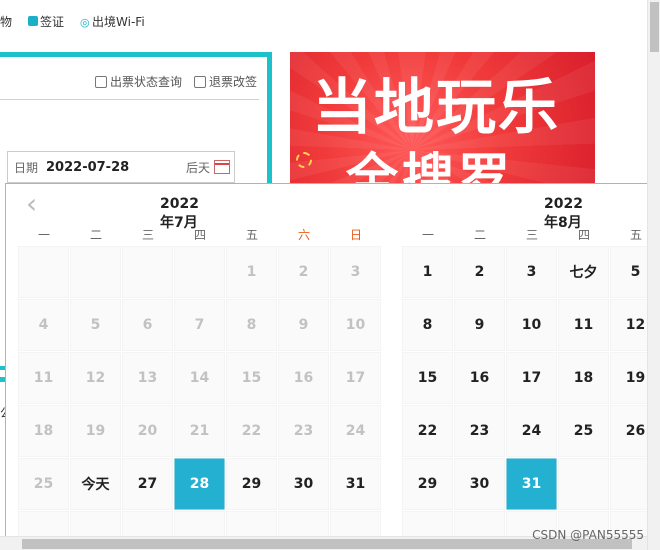 This screenshot has height=550, width=660. What do you see at coordinates (96, 431) in the screenshot?
I see `day-cell: 19` at bounding box center [96, 431].